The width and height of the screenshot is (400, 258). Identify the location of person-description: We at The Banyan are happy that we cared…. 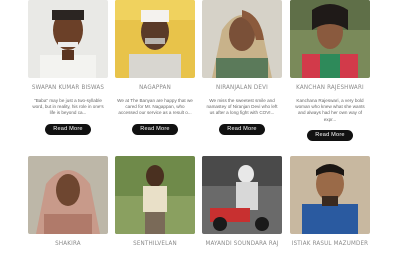
(155, 107).